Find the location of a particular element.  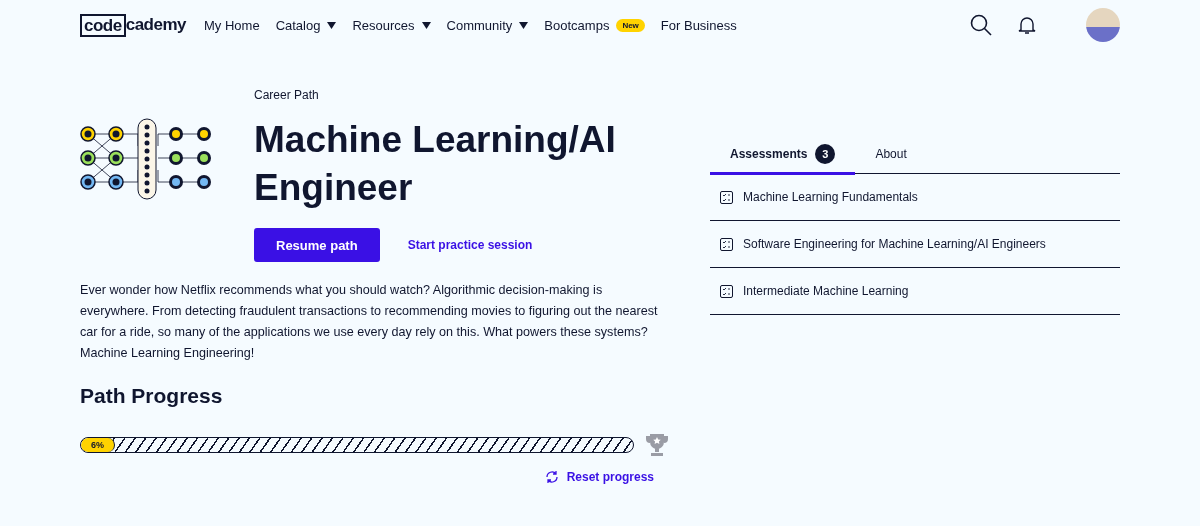

career-path-label: Career Path is located at coordinates (287, 95).